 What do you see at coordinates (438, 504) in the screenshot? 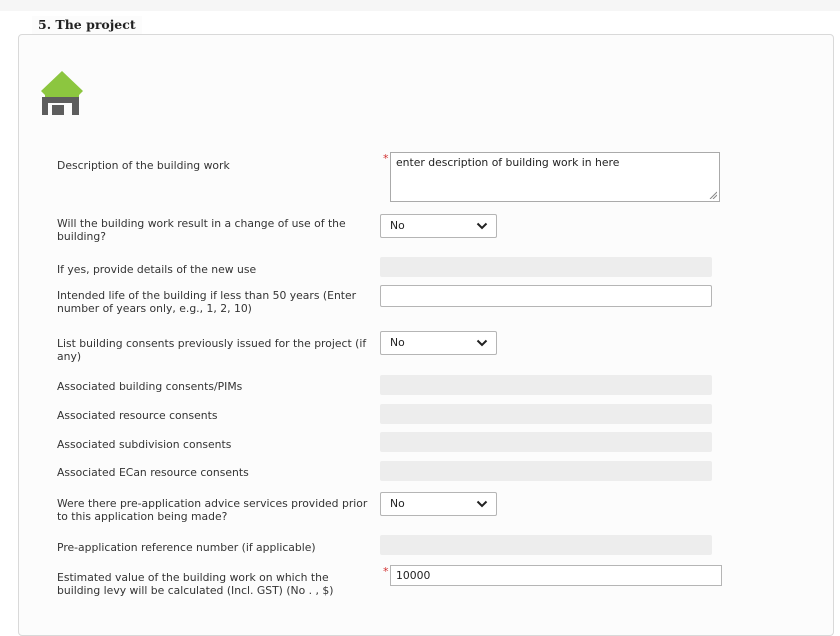
I see `pre-app-advice-select: No` at bounding box center [438, 504].